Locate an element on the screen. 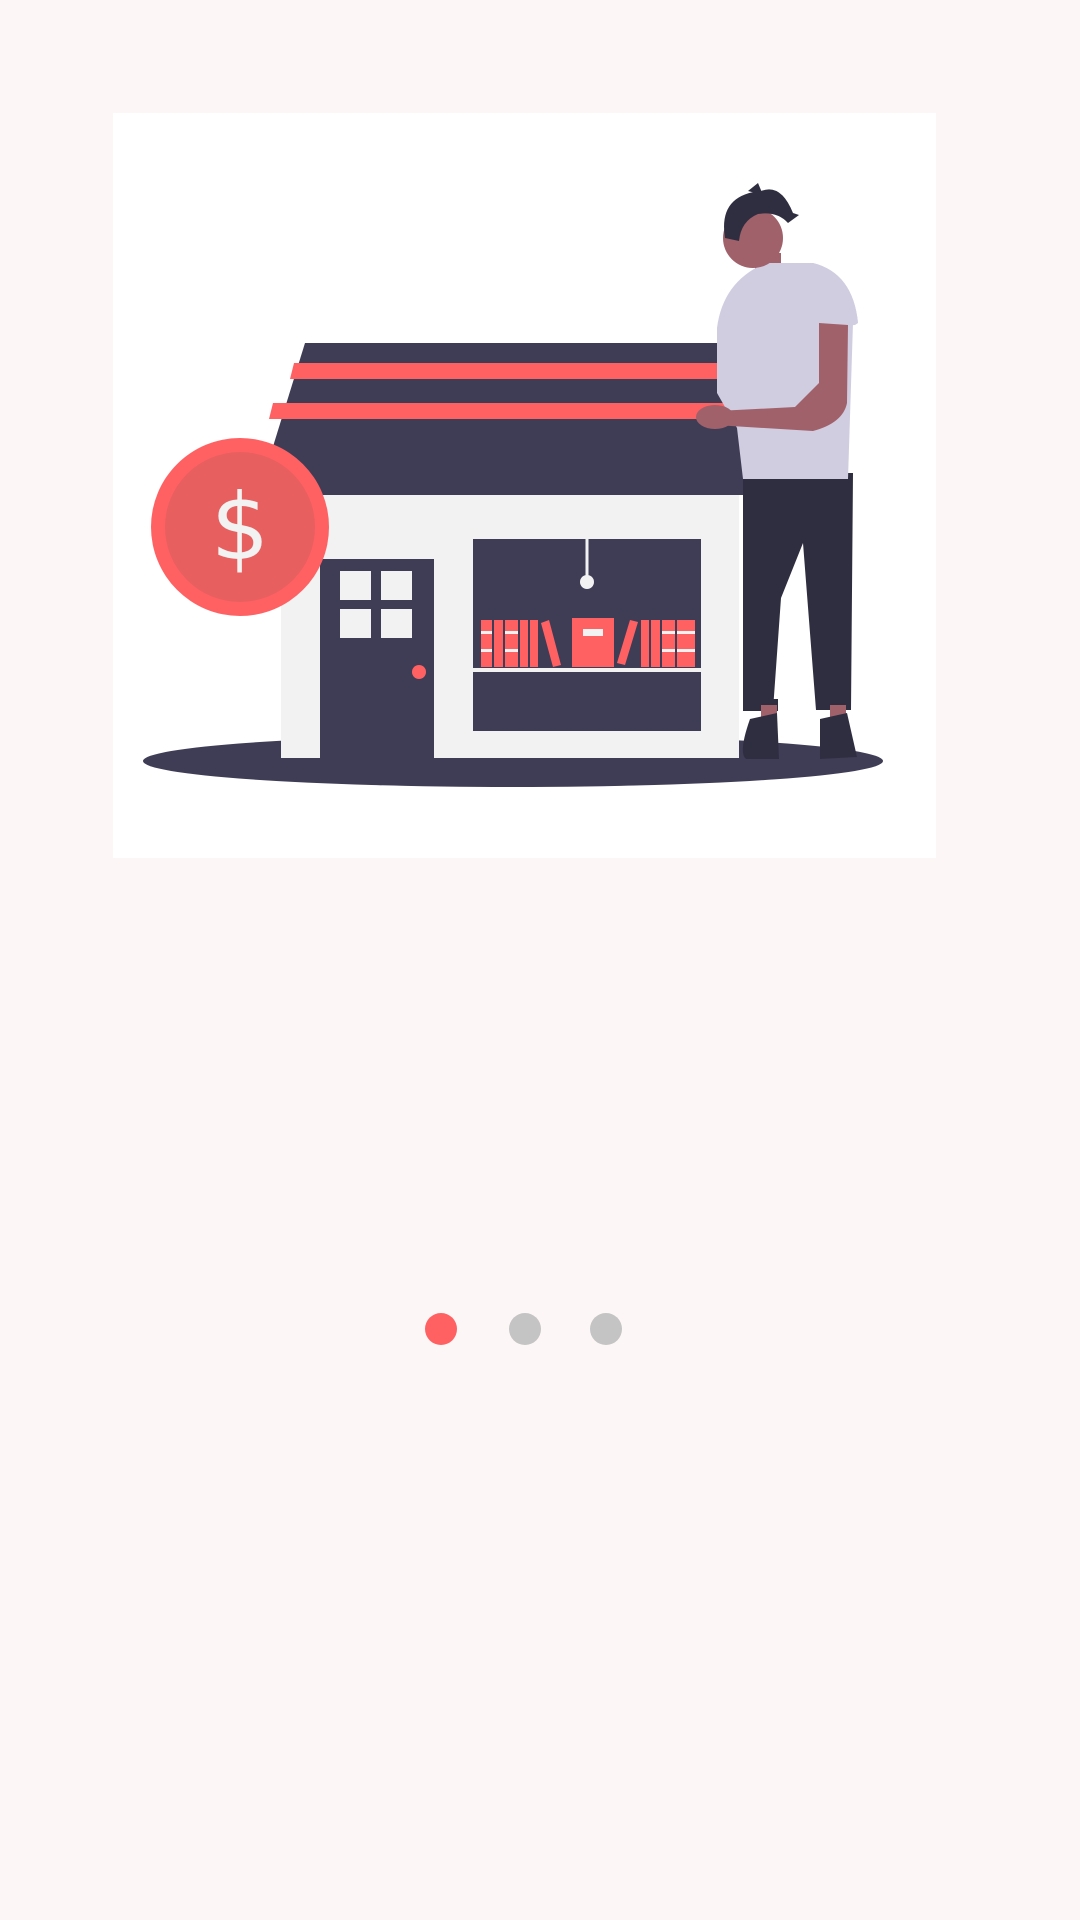 Image resolution: width=1080 pixels, height=1920 pixels. dollar-coin-icon: $ is located at coordinates (240, 527).